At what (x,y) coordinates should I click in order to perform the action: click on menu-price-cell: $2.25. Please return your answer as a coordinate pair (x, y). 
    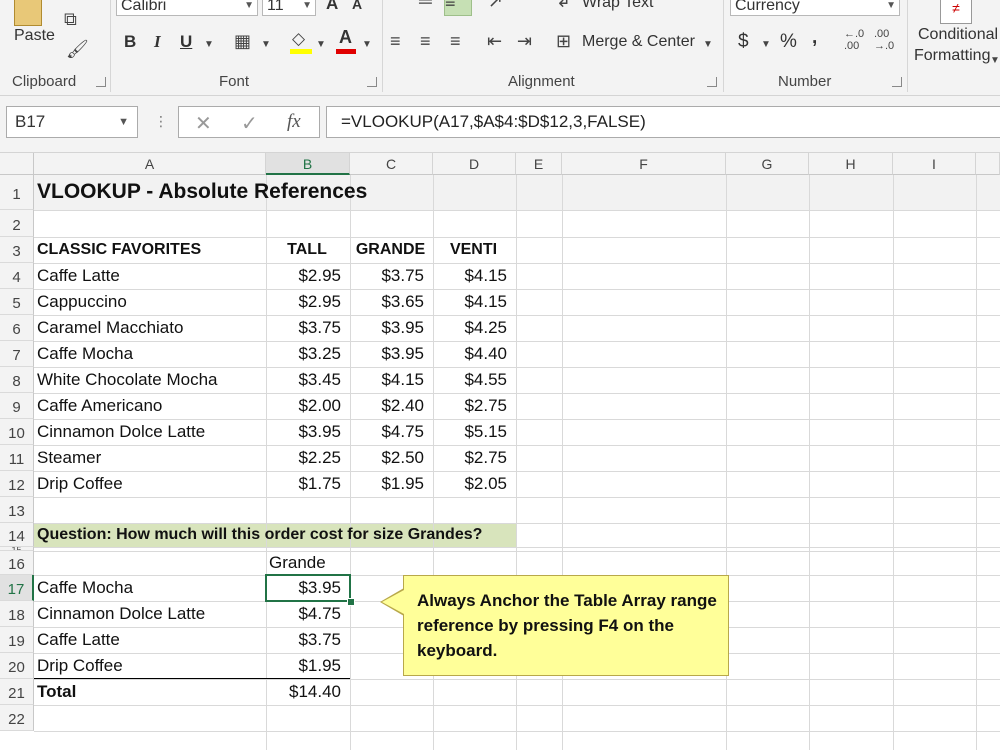
    Looking at the image, I should click on (305, 458).